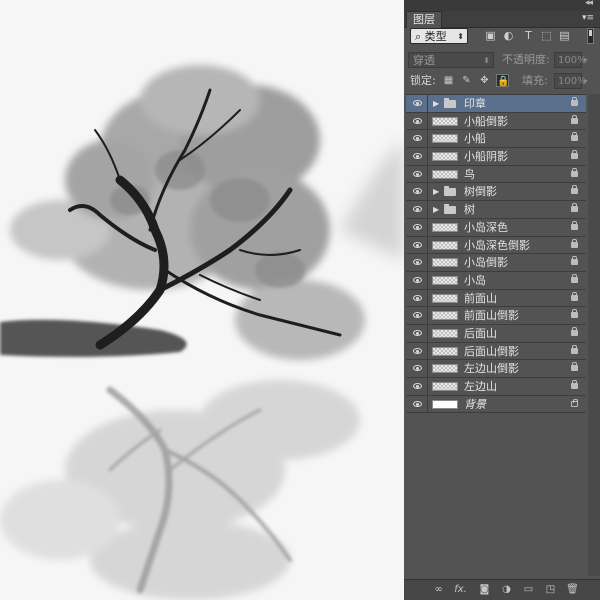  Describe the element at coordinates (469, 174) in the screenshot. I see `layer-name: 鸟` at that location.